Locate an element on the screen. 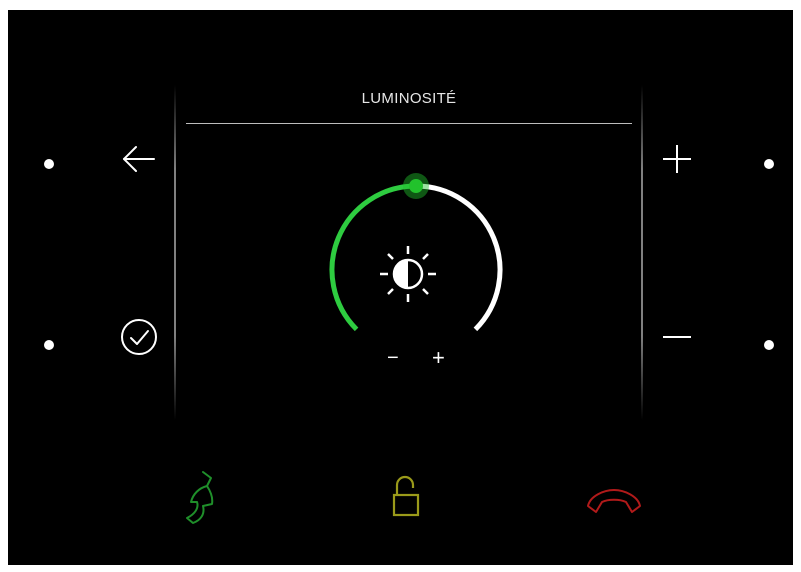 This screenshot has width=801, height=572. left-bottom-indicator-dot is located at coordinates (49, 345).